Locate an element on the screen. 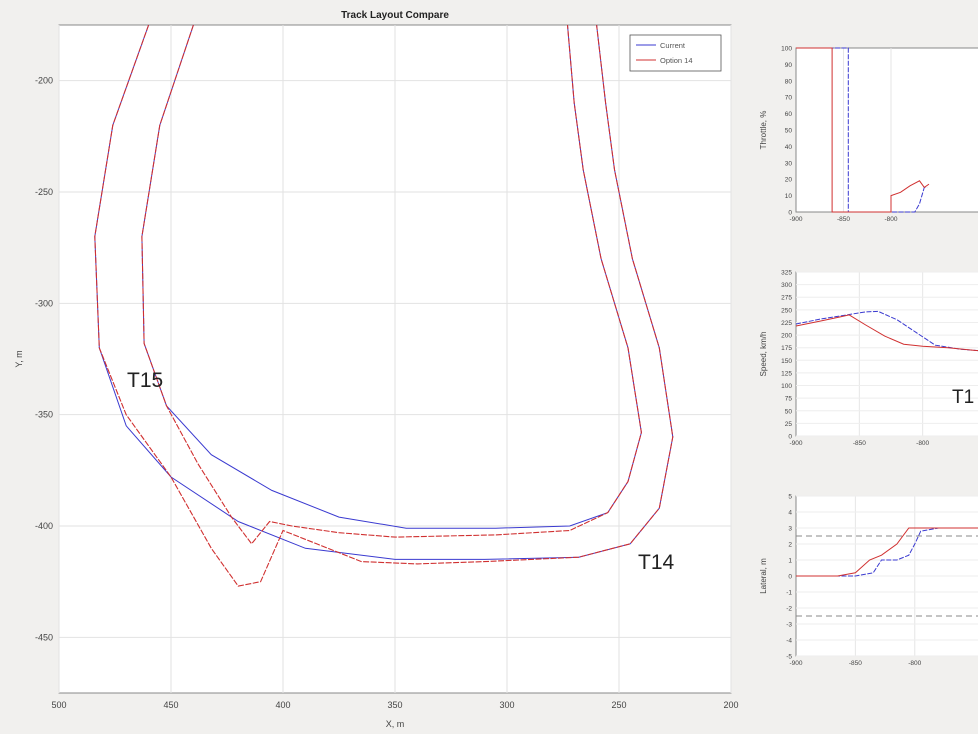  y-tick-label: 30 is located at coordinates (789, 163).